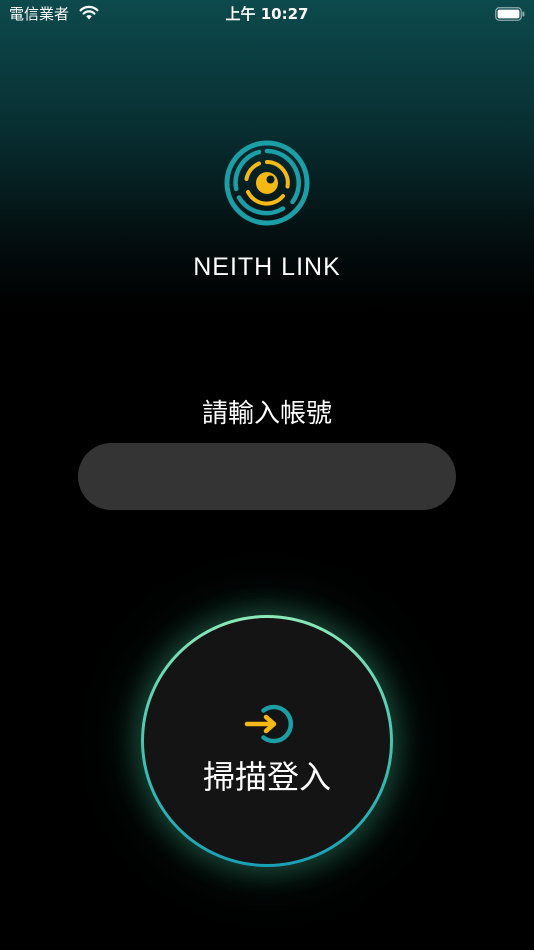  I want to click on status-time: 上午 10:27, so click(267, 14).